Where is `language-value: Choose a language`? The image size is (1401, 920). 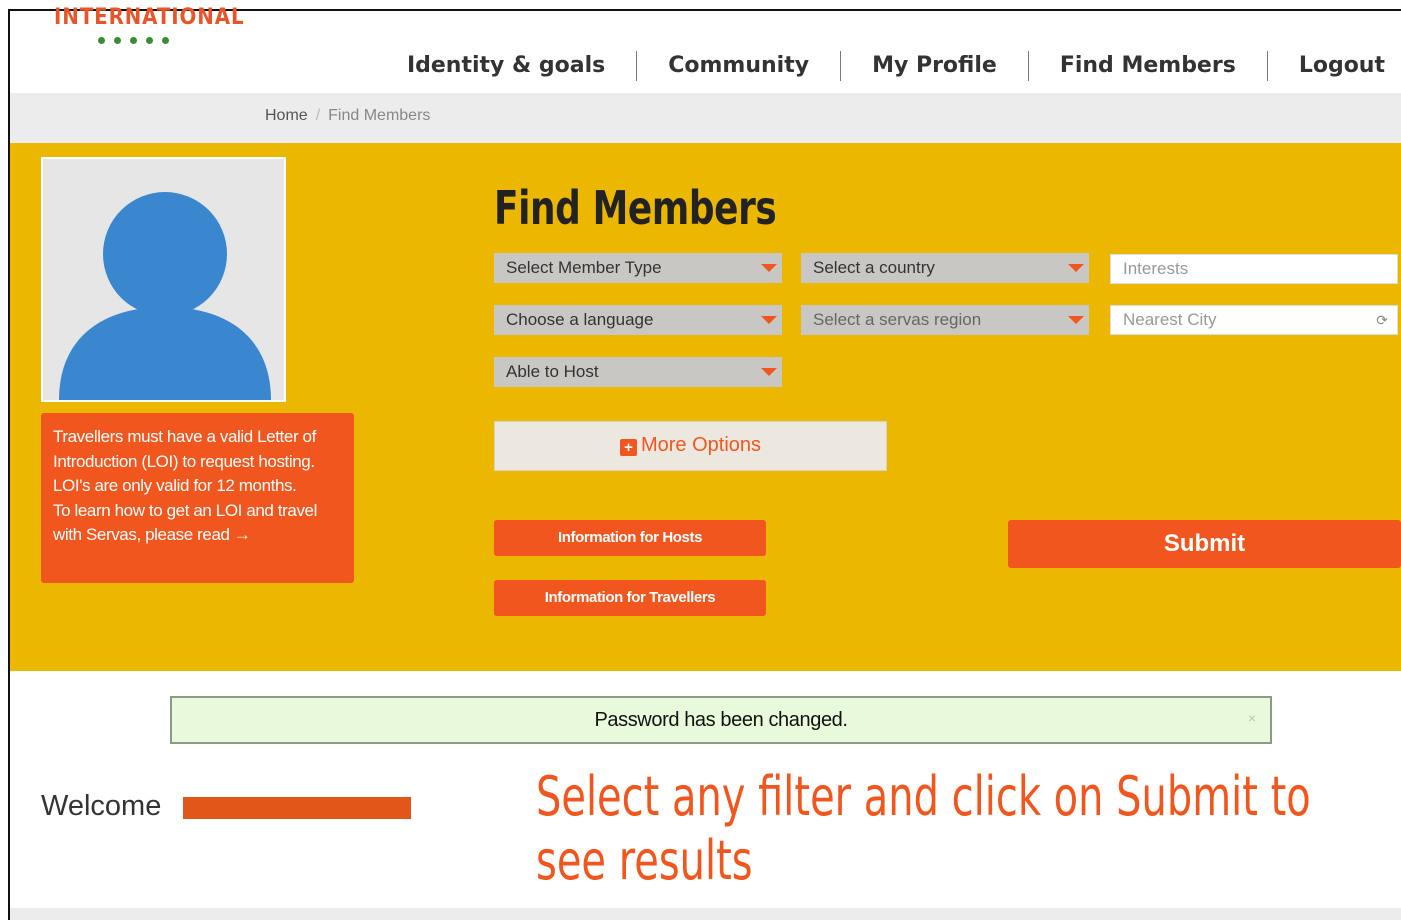 language-value: Choose a language is located at coordinates (580, 319).